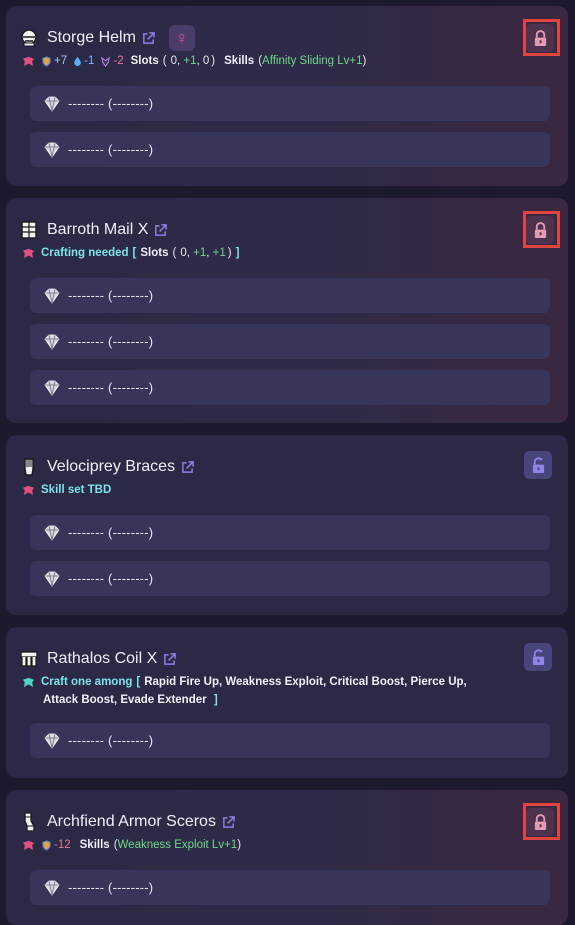  I want to click on armor-title-row: Velociprey Braces, so click(106, 467).